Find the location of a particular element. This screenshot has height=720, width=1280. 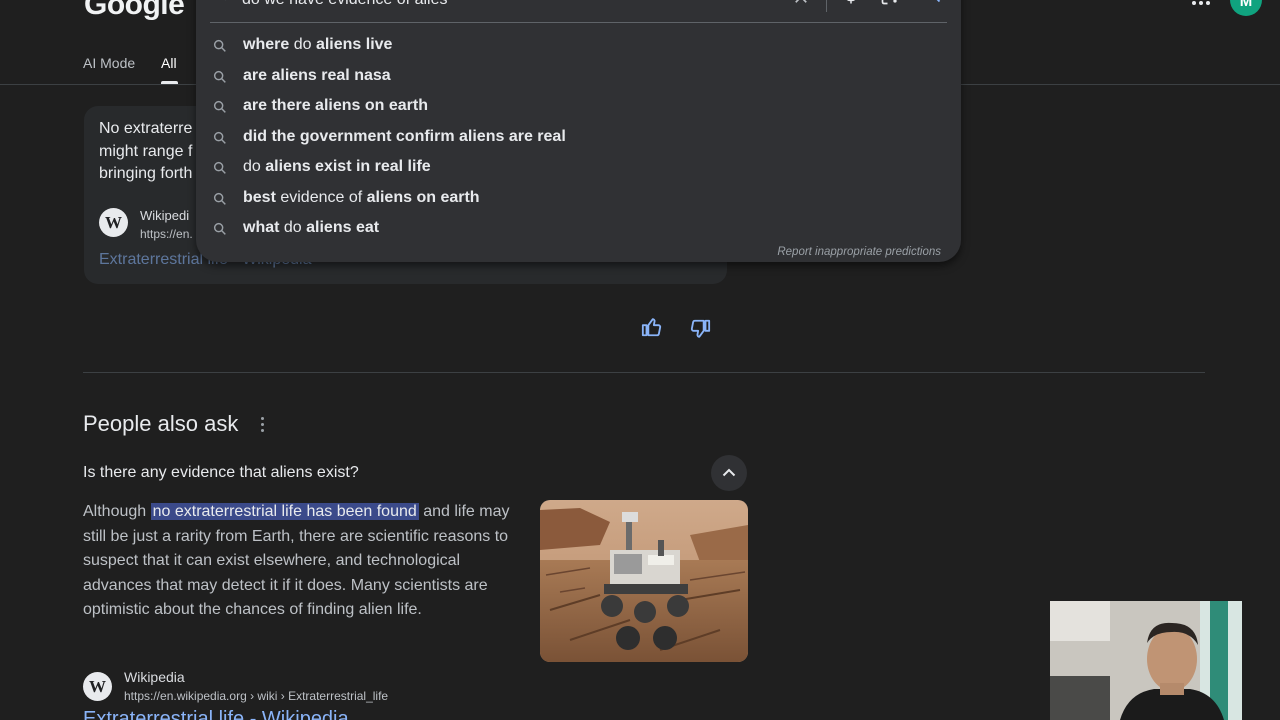

paa-source-name: Wikipedia is located at coordinates (154, 677).